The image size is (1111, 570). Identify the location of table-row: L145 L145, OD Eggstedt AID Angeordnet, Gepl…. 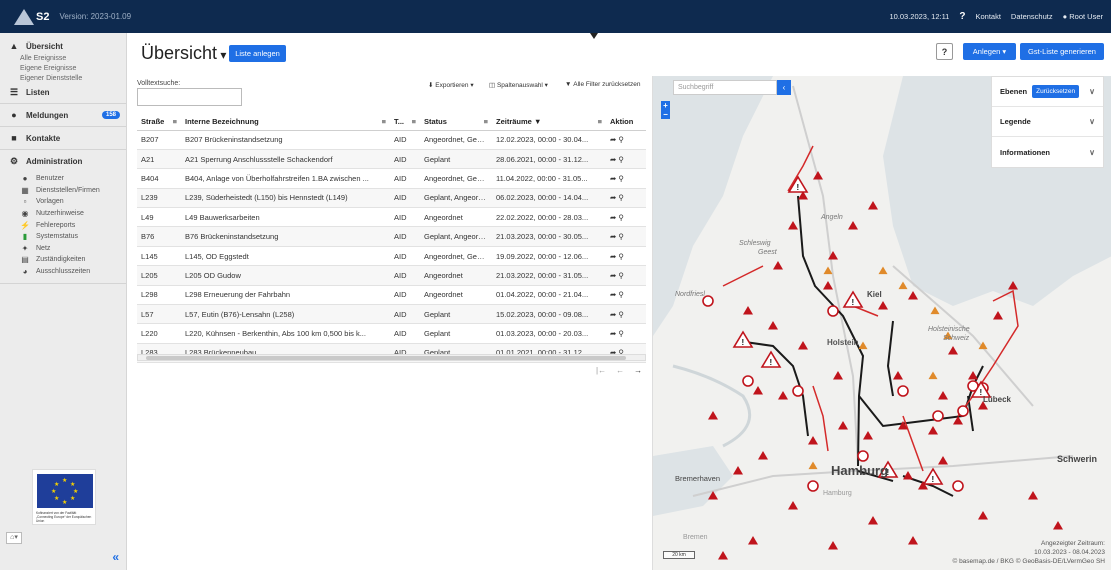
(391, 256).